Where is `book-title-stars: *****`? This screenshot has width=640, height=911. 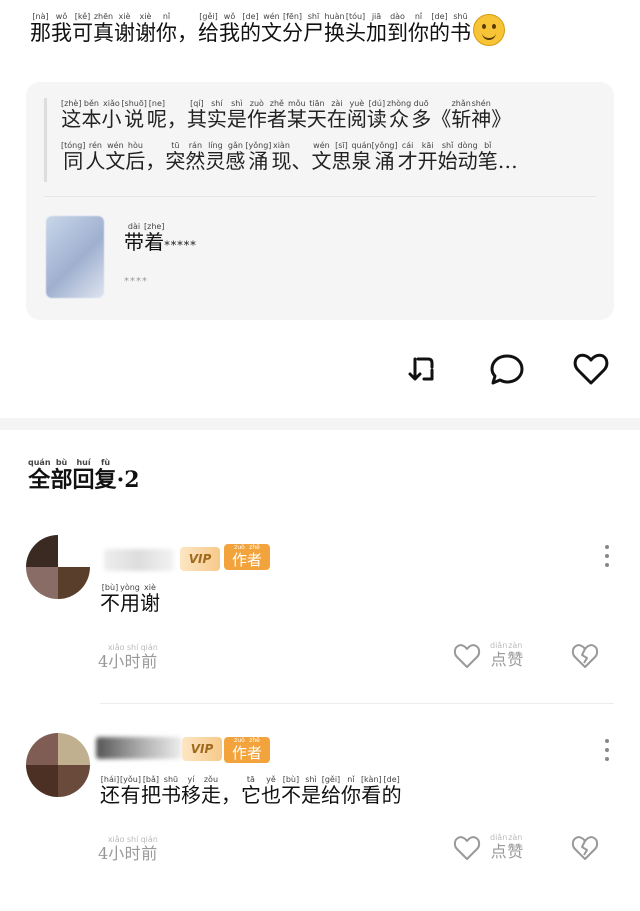
book-title-stars: ***** is located at coordinates (180, 245).